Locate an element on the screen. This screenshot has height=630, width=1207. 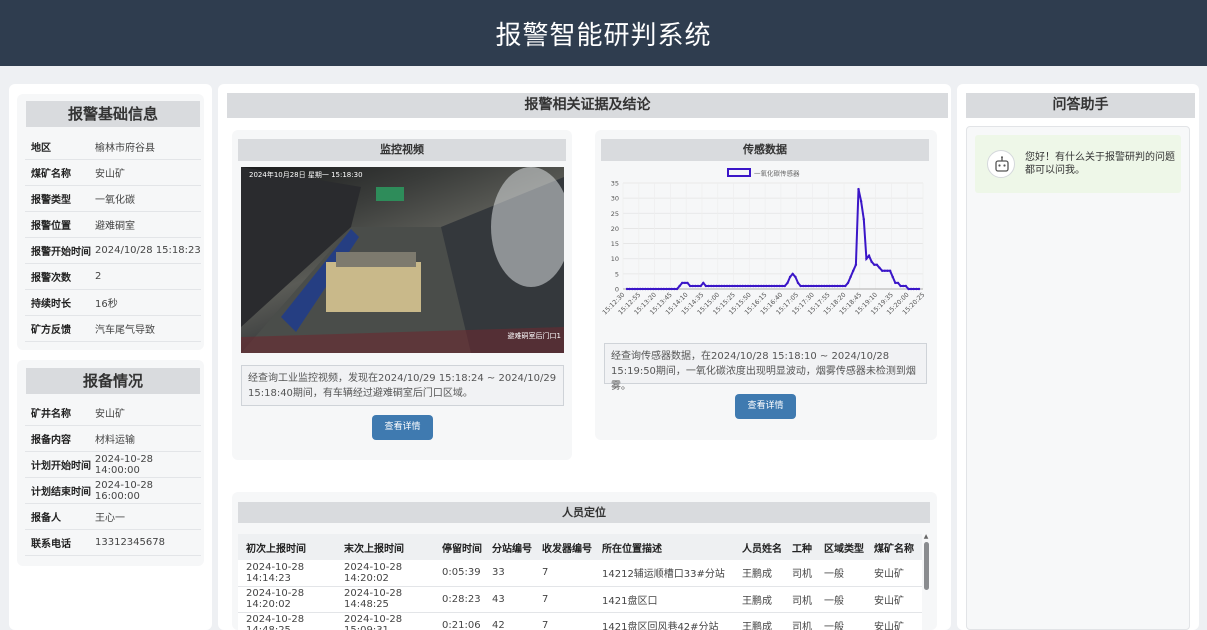
y-tick-label: 15 is located at coordinates (615, 244).